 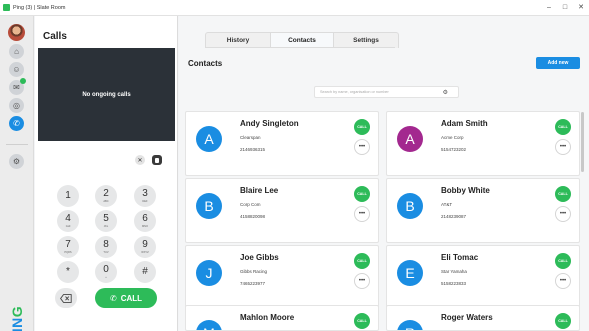 What do you see at coordinates (106, 196) in the screenshot?
I see `keypad-key-2: 2 ABC` at bounding box center [106, 196].